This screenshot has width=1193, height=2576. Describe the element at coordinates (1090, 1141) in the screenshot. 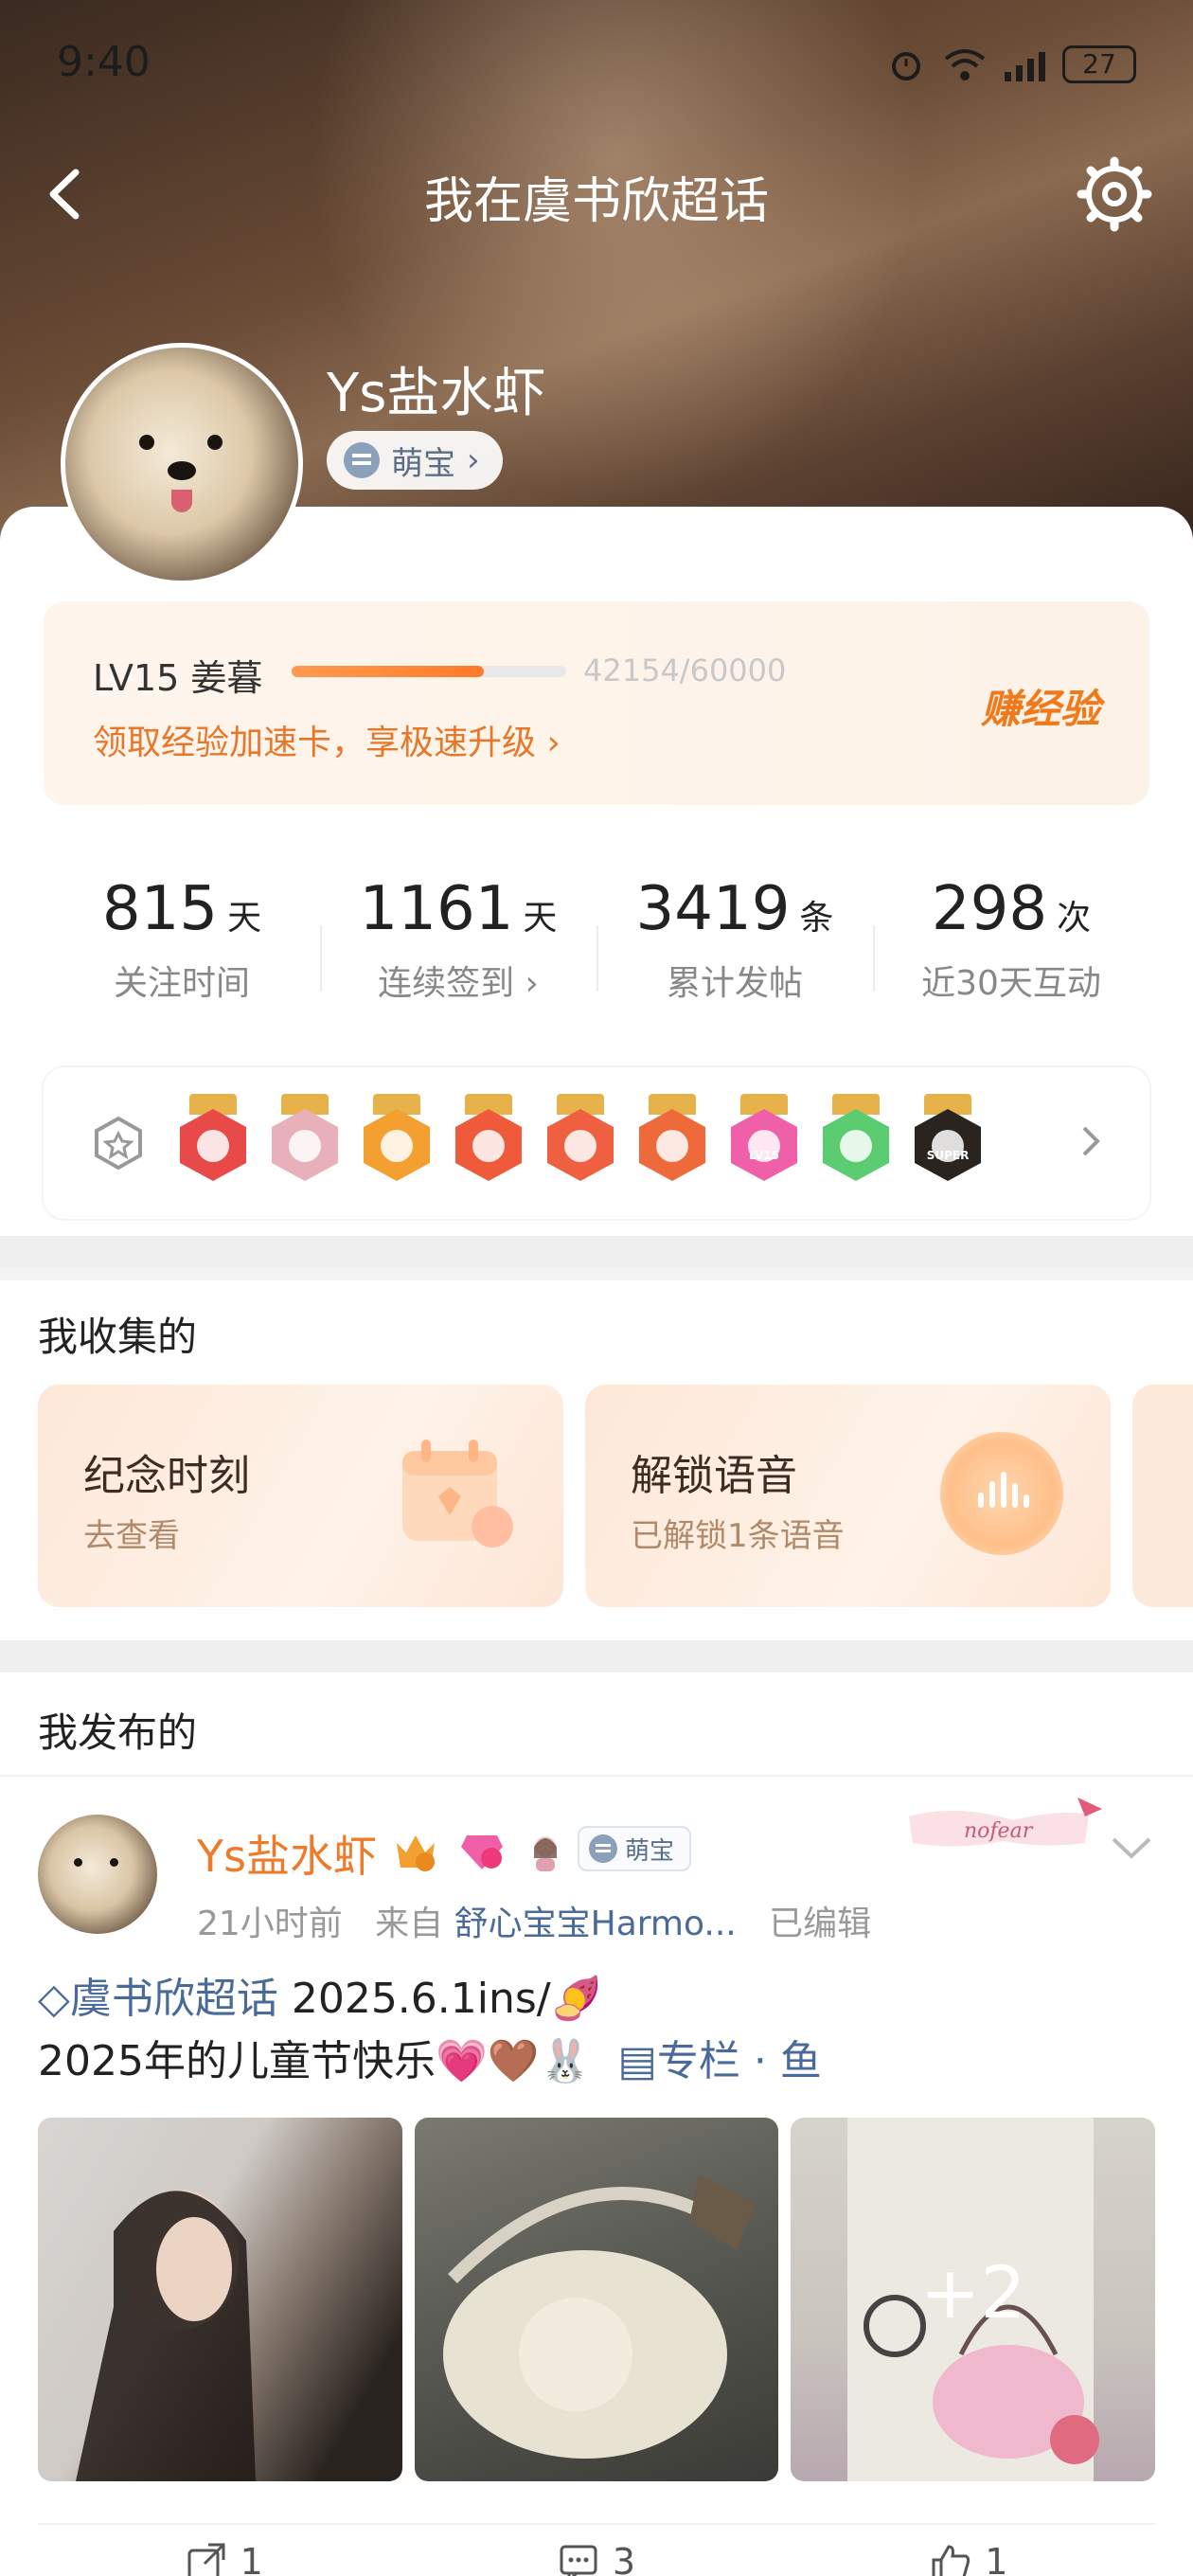

I see `chevron-right-icon` at that location.